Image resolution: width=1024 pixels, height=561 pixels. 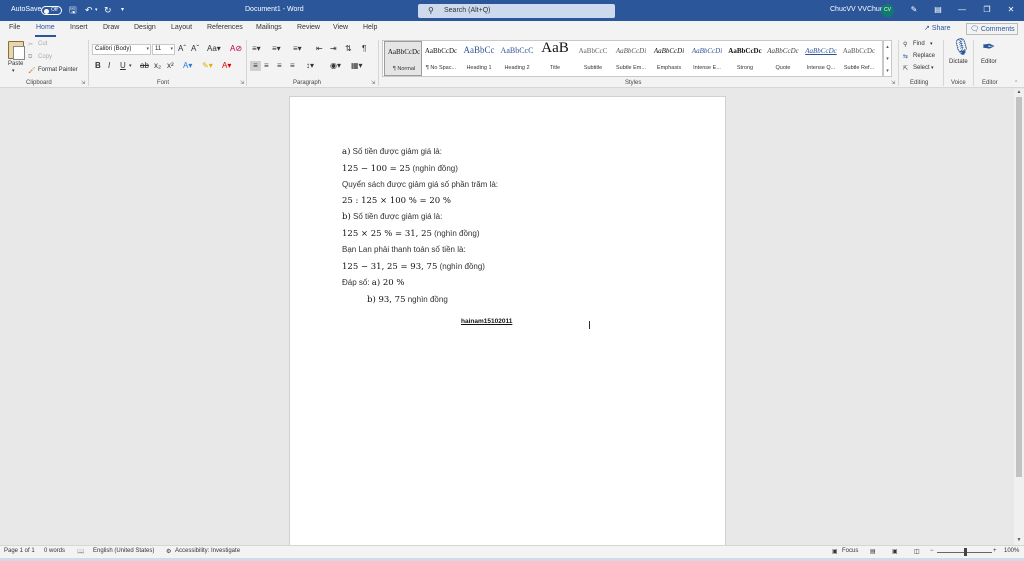 I want to click on tab-view: View, so click(x=340, y=27).